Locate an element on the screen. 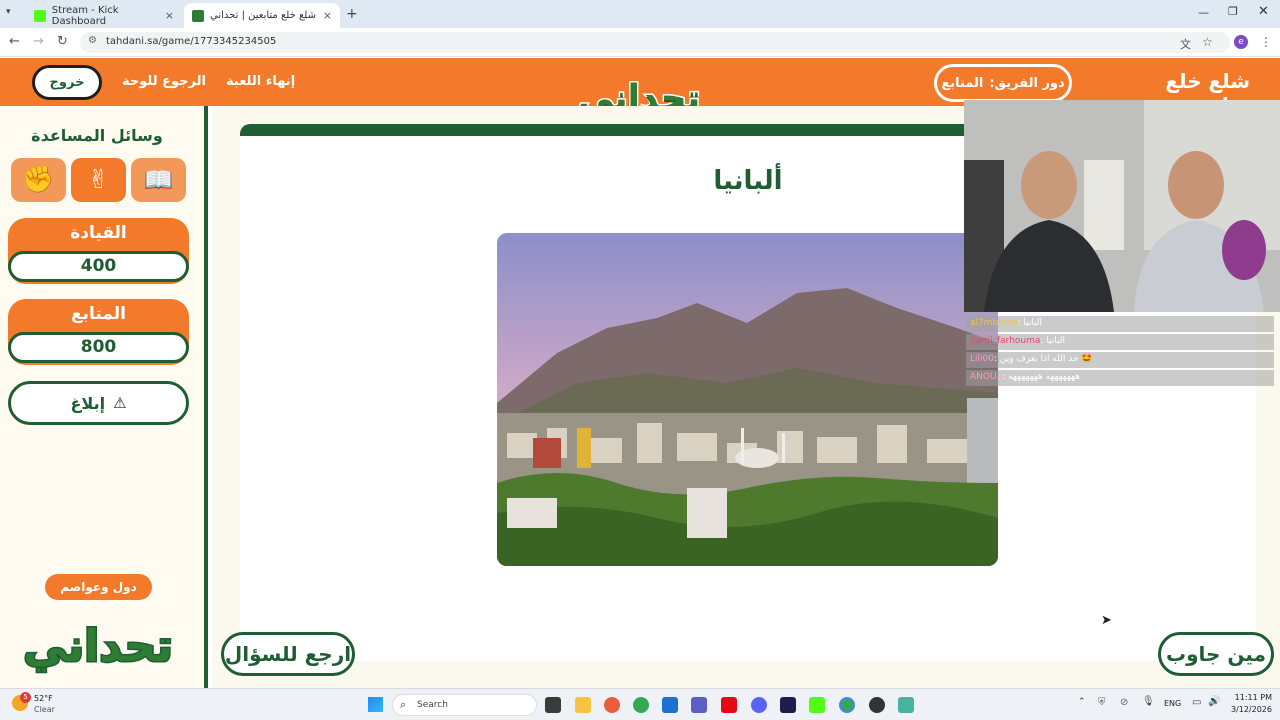  weather-desc: Clear is located at coordinates (44, 709).